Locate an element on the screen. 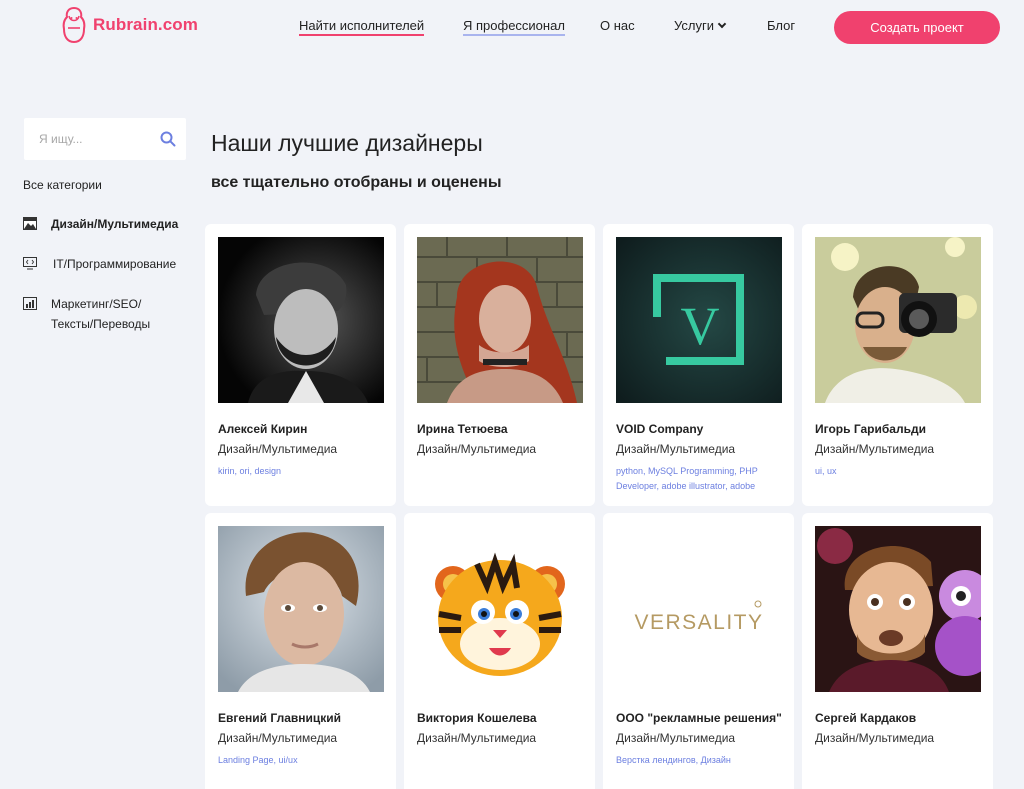 The height and width of the screenshot is (789, 1024). site-logo: Rubrain.com is located at coordinates (129, 25).